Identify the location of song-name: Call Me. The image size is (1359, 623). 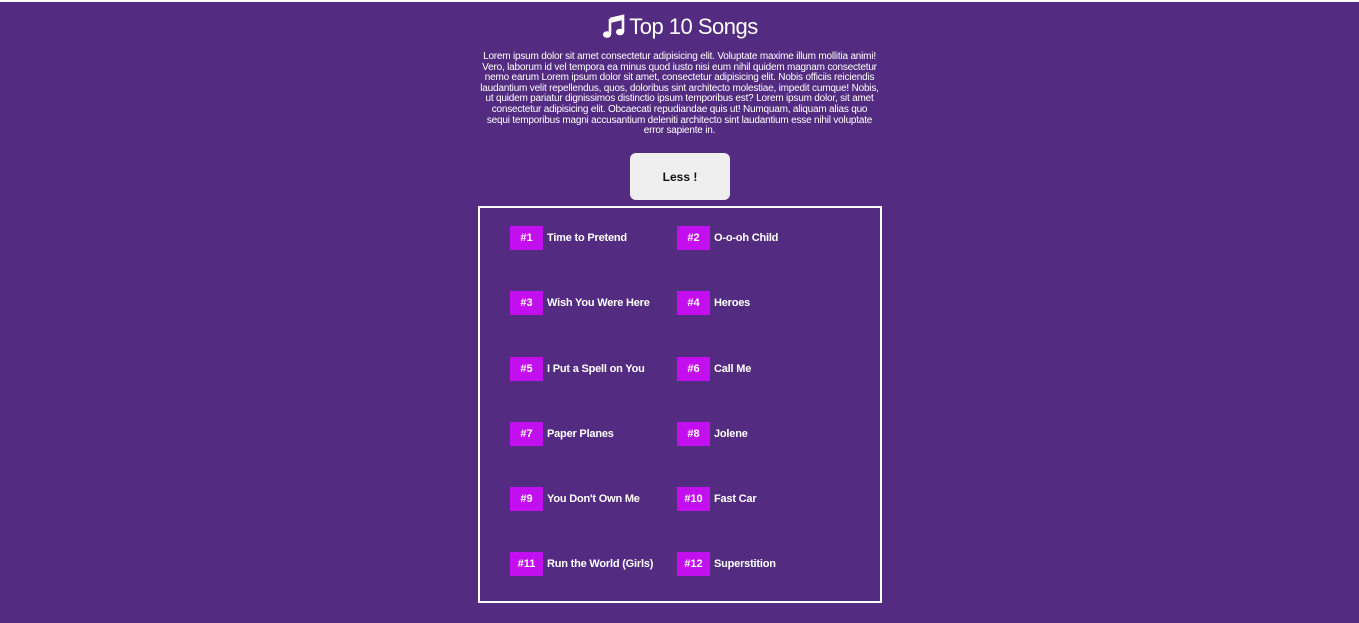
(733, 369).